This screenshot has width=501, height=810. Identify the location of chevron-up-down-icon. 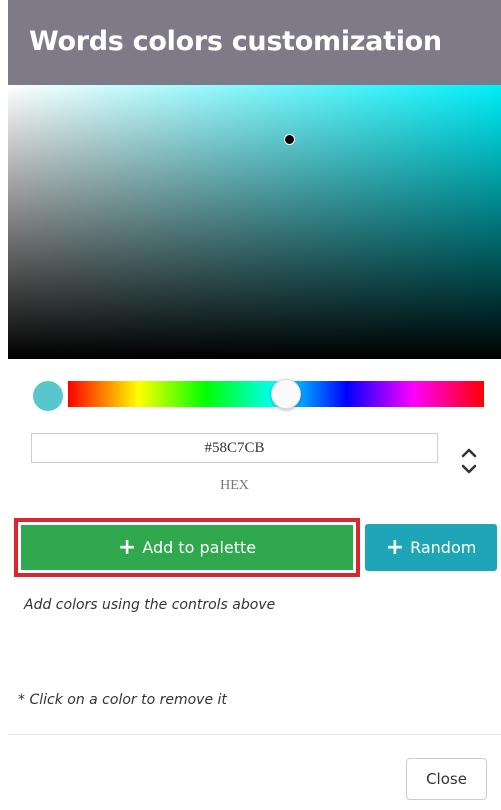
(469, 461).